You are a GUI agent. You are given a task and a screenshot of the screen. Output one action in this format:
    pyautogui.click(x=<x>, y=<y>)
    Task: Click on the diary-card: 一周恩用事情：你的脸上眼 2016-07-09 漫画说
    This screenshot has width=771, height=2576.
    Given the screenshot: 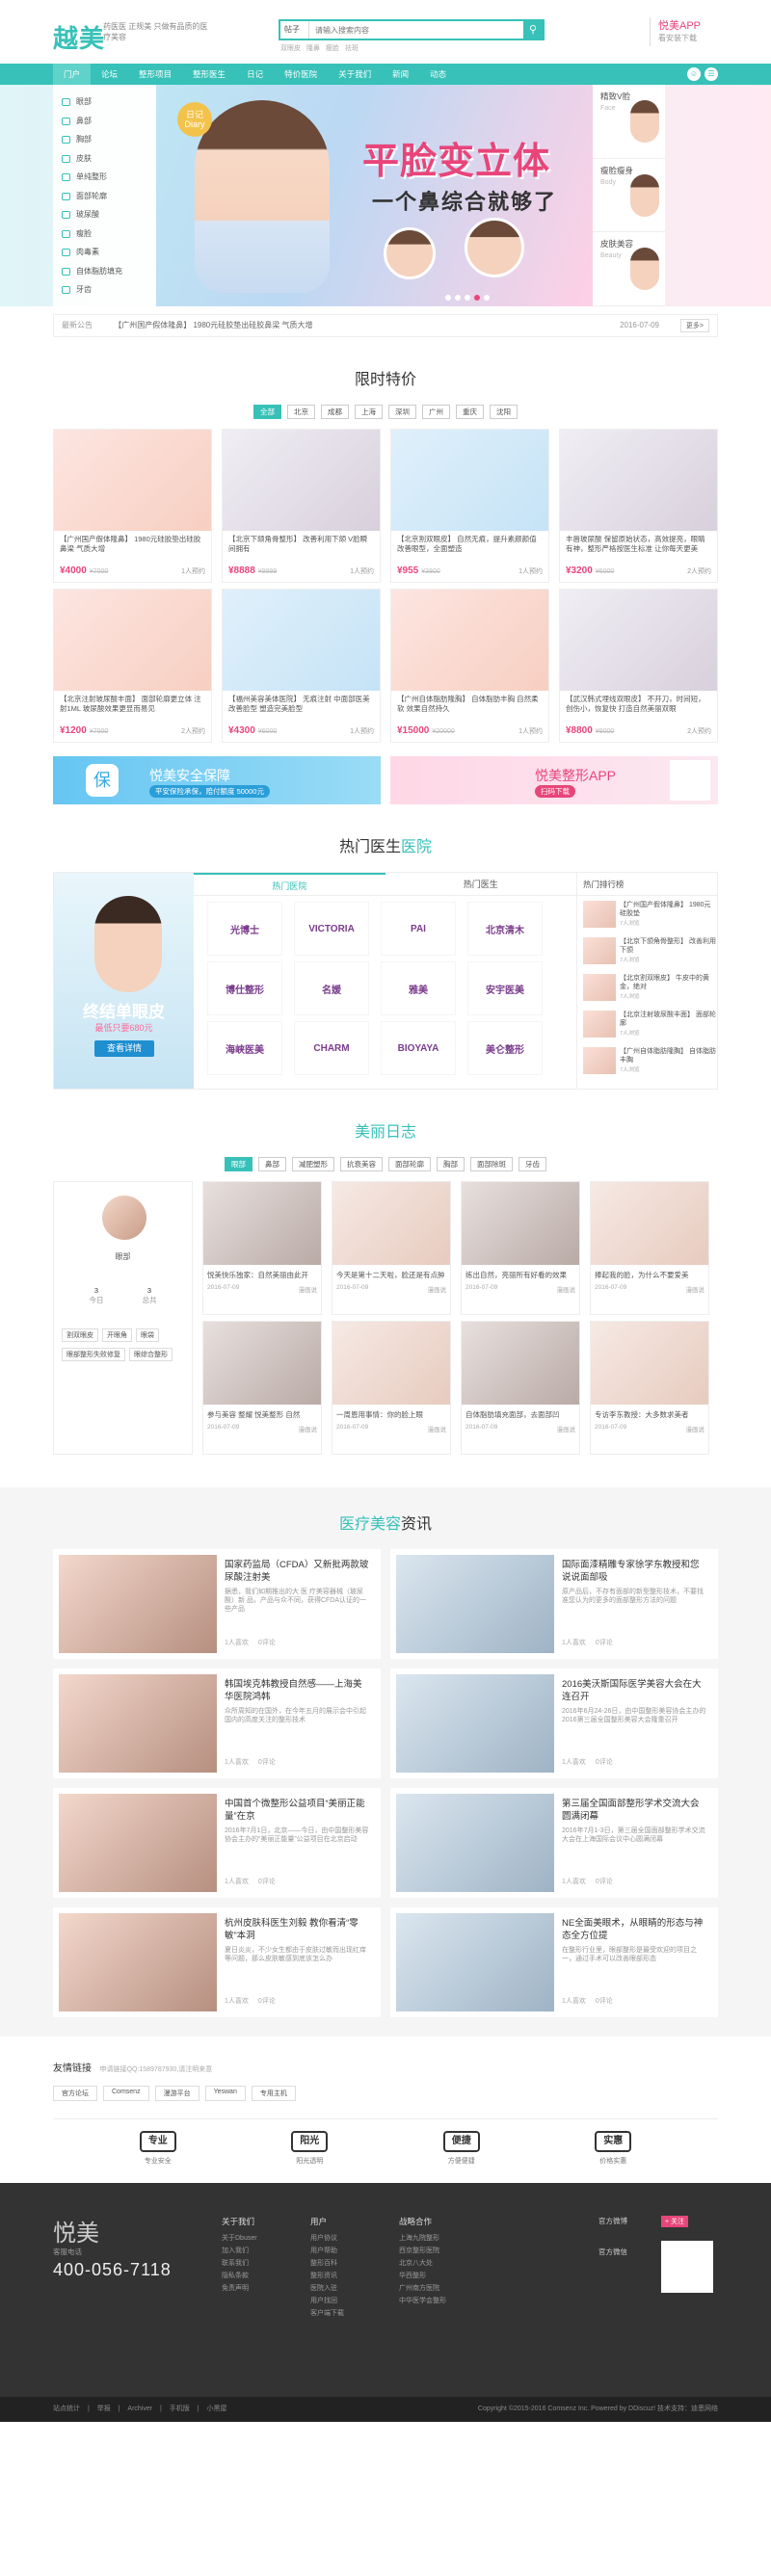 What is the action you would take?
    pyautogui.click(x=392, y=1388)
    